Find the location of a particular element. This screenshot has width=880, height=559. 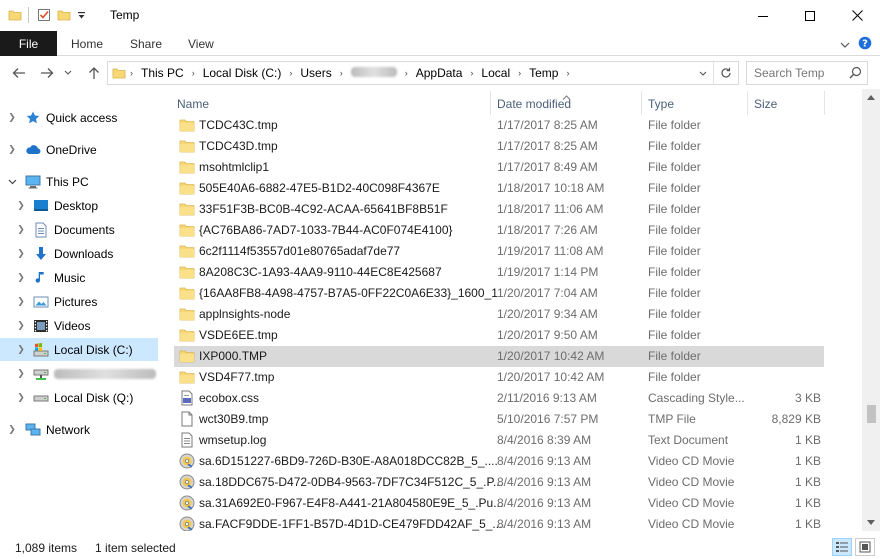

close-button is located at coordinates (857, 15).